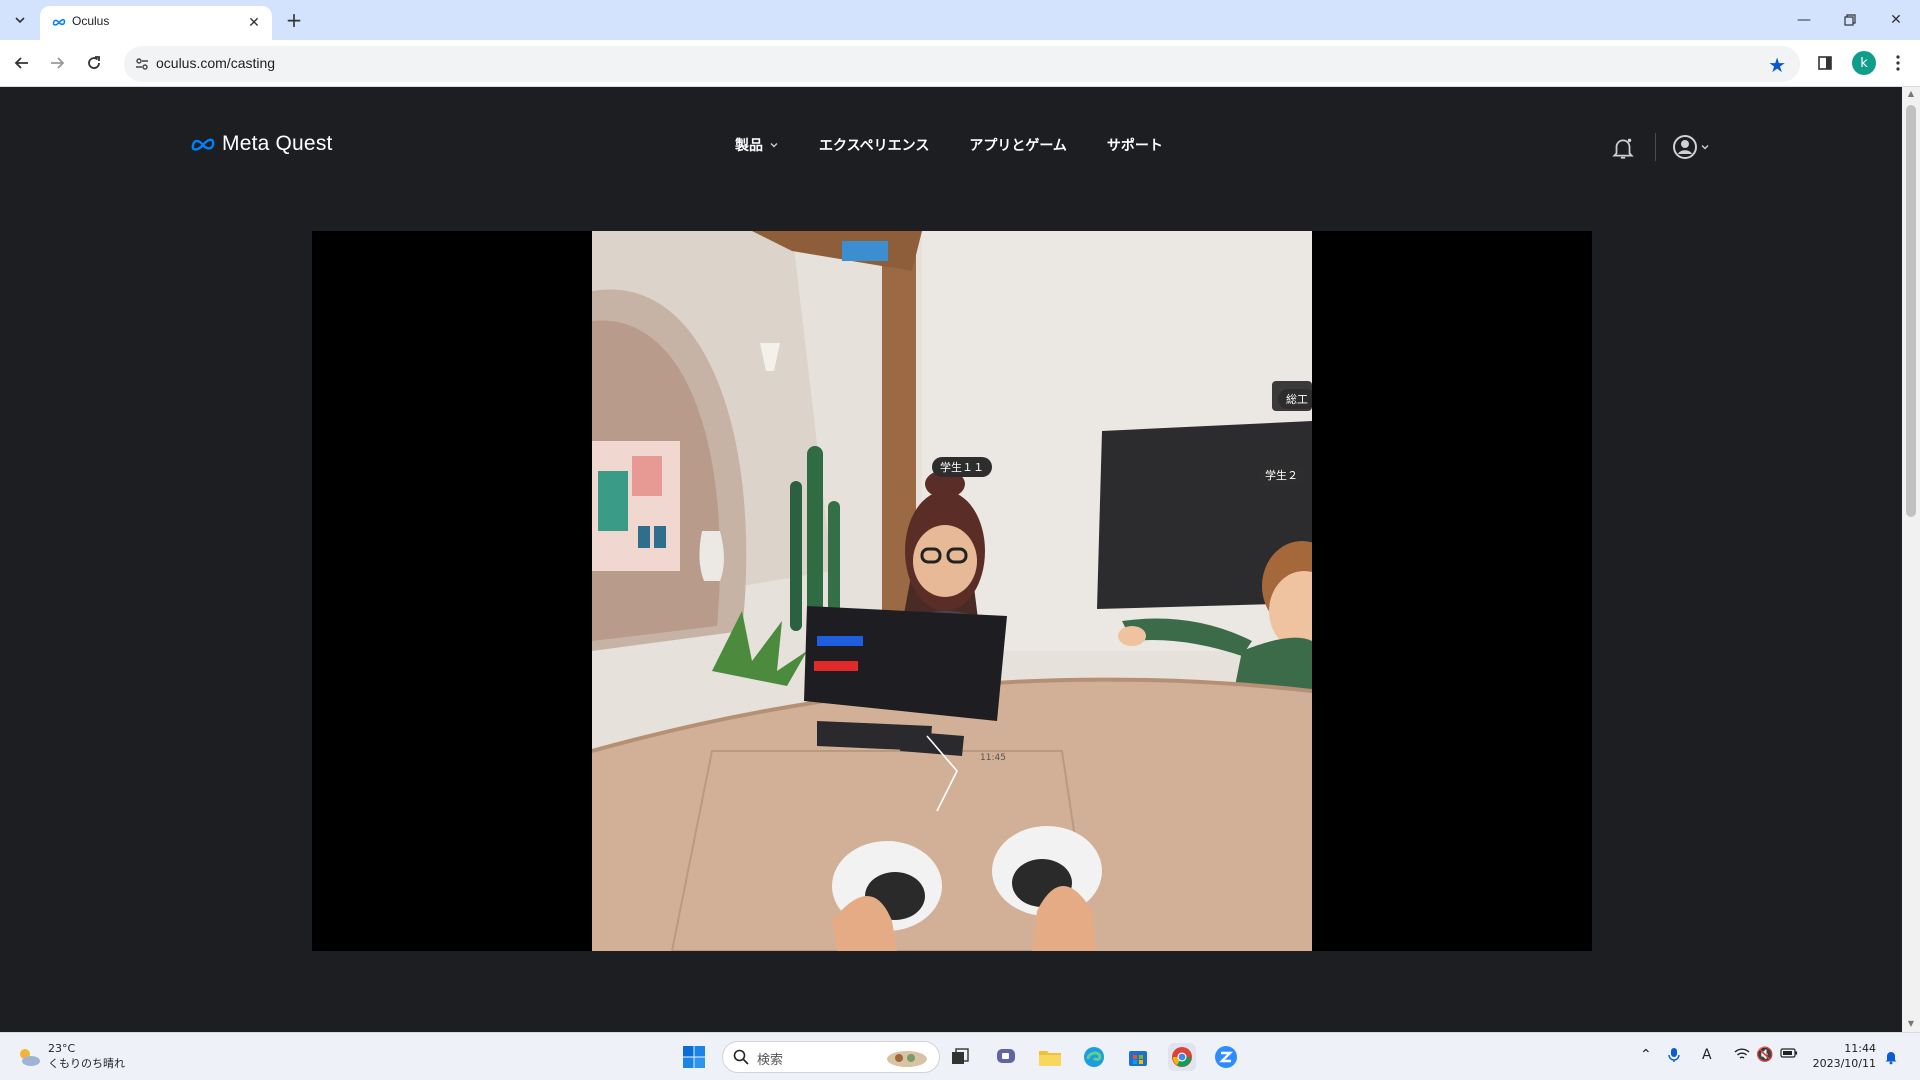 The height and width of the screenshot is (1080, 1920). What do you see at coordinates (962, 467) in the screenshot?
I see `vr-name-tag: 学生１１` at bounding box center [962, 467].